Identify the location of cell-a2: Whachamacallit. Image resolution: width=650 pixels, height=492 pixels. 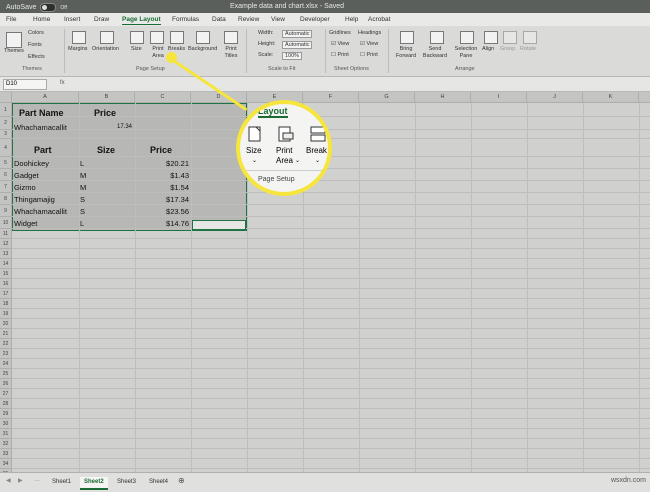
(40, 127).